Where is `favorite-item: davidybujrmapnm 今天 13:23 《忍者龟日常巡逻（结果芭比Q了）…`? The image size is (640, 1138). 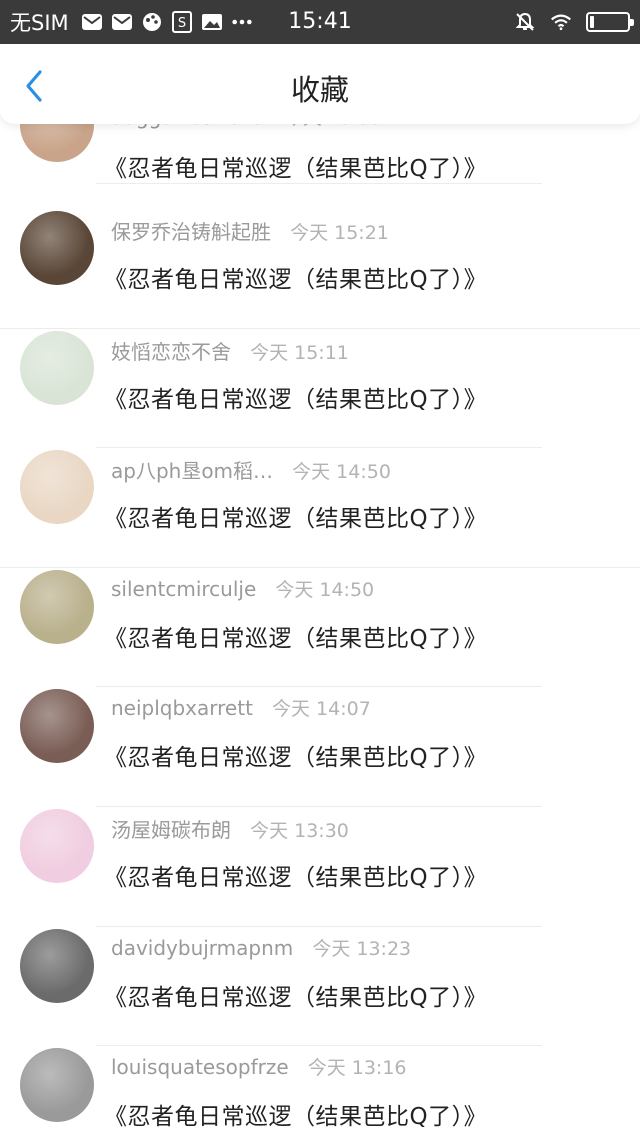
favorite-item: davidybujrmapnm 今天 13:23 《忍者龟日常巡逻（结果芭比Q了）… is located at coordinates (320, 987).